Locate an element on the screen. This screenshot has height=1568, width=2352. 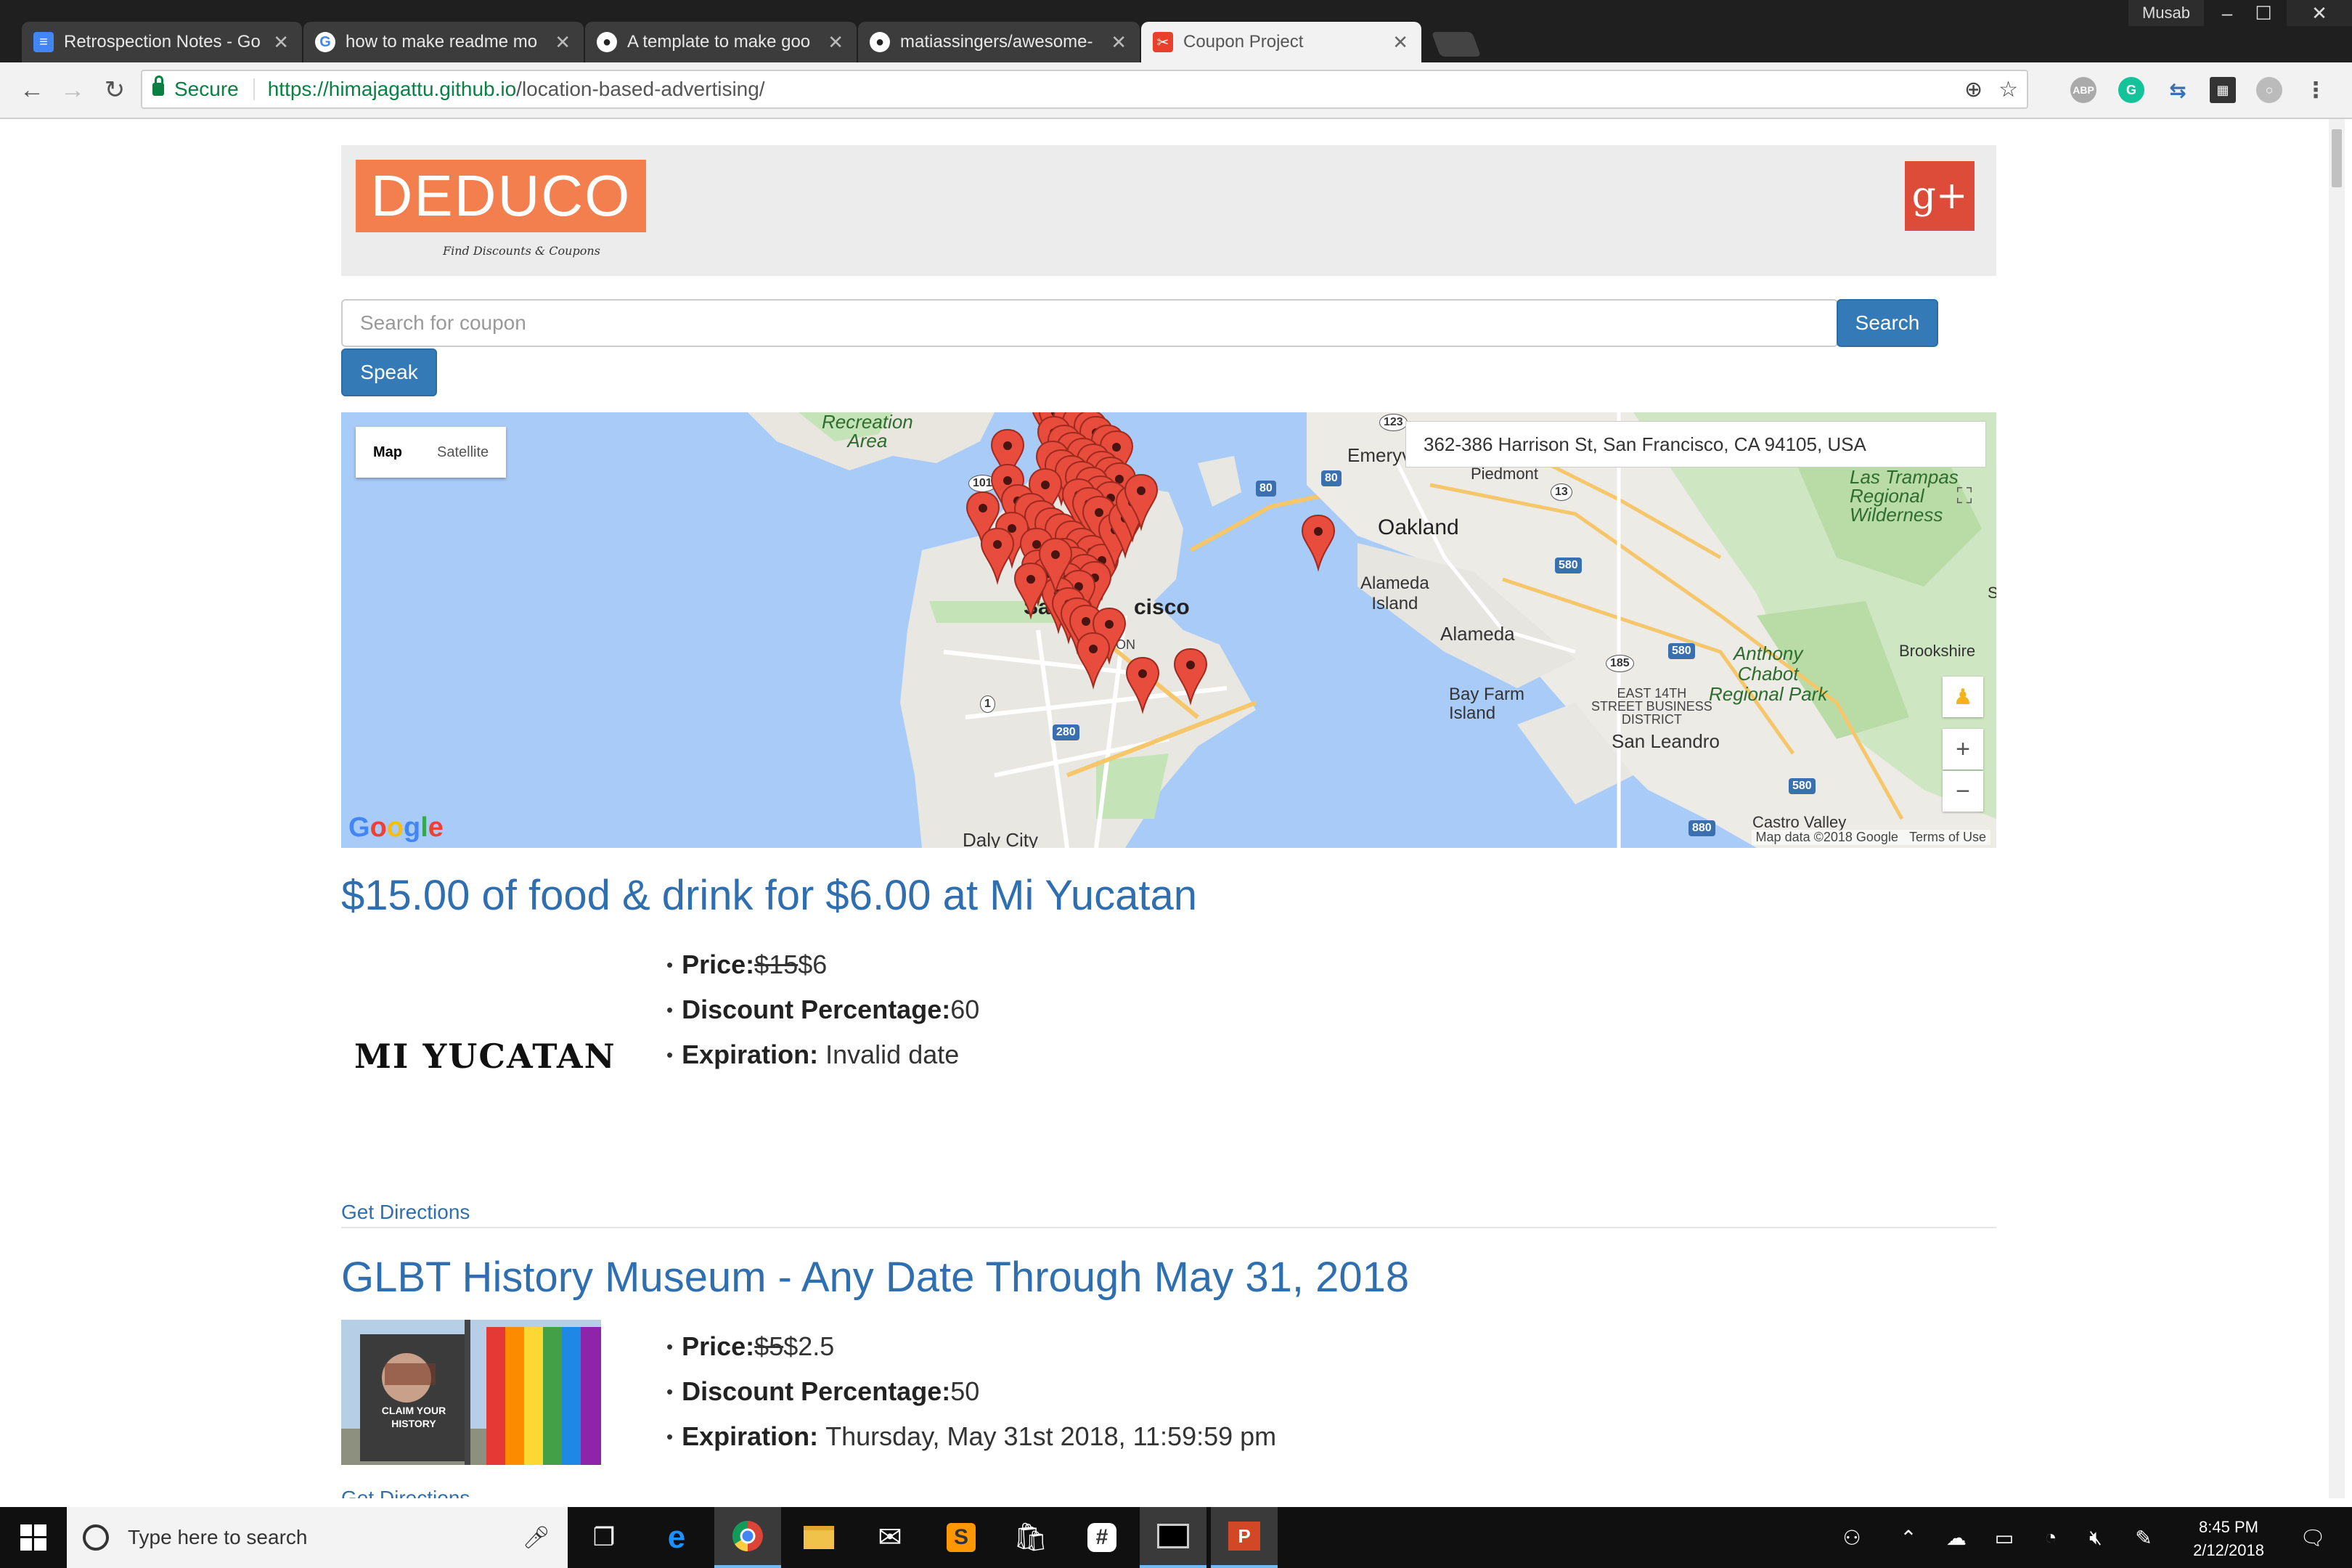
maximize-icon: ☐ is located at coordinates (2263, 13).